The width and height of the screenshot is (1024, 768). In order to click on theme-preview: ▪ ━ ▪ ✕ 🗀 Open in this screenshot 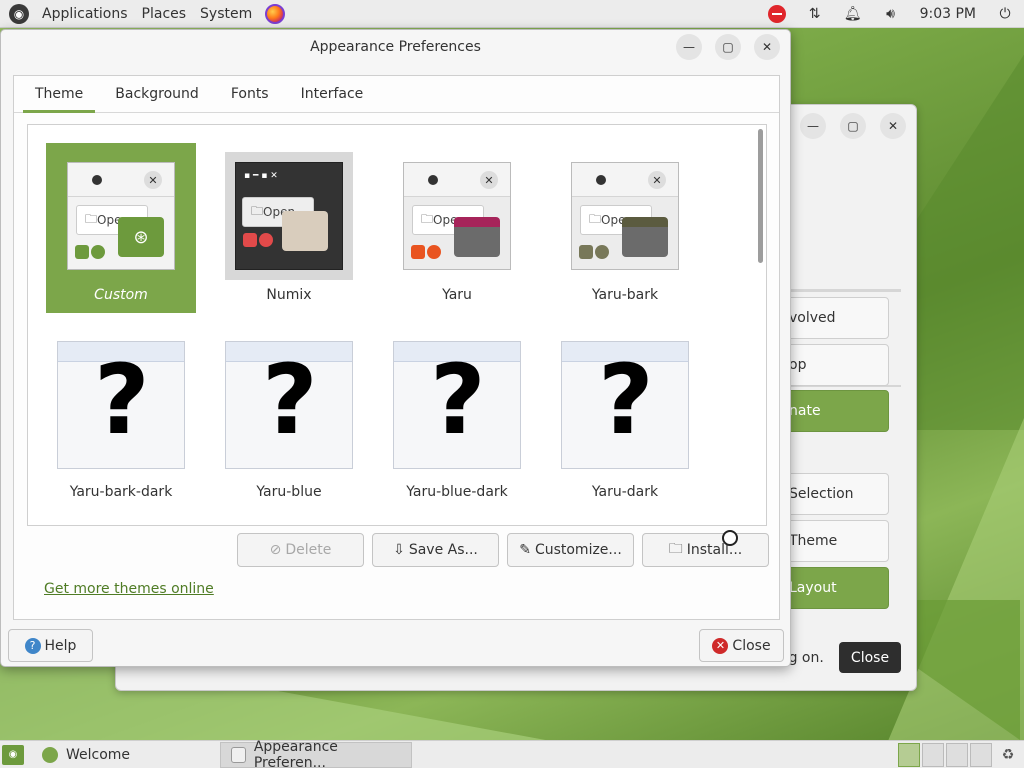, I will do `click(289, 216)`.